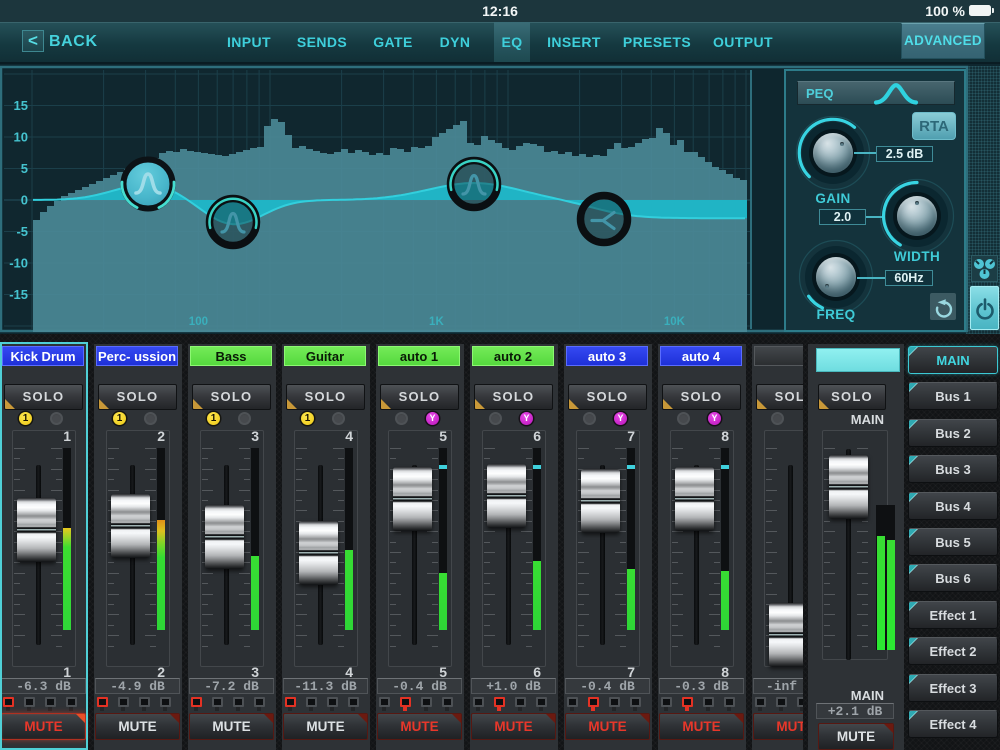  I want to click on svg-text: 5, so click(24, 168).